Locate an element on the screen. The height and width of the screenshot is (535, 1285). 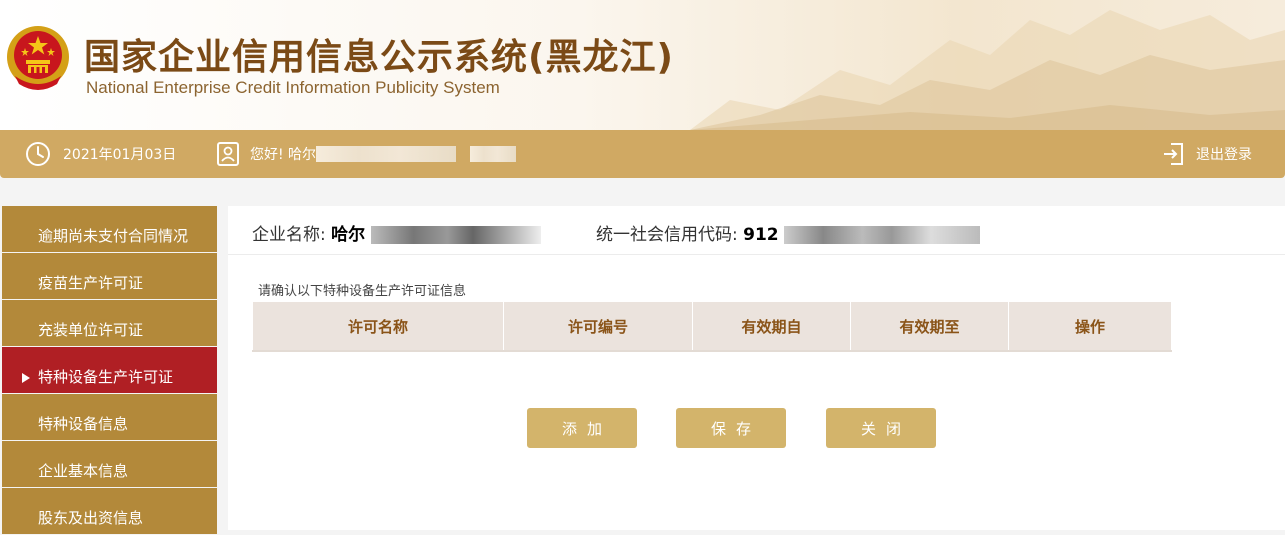
sidebar-item-special-equipment-info: 特种设备信息 is located at coordinates (109, 417).